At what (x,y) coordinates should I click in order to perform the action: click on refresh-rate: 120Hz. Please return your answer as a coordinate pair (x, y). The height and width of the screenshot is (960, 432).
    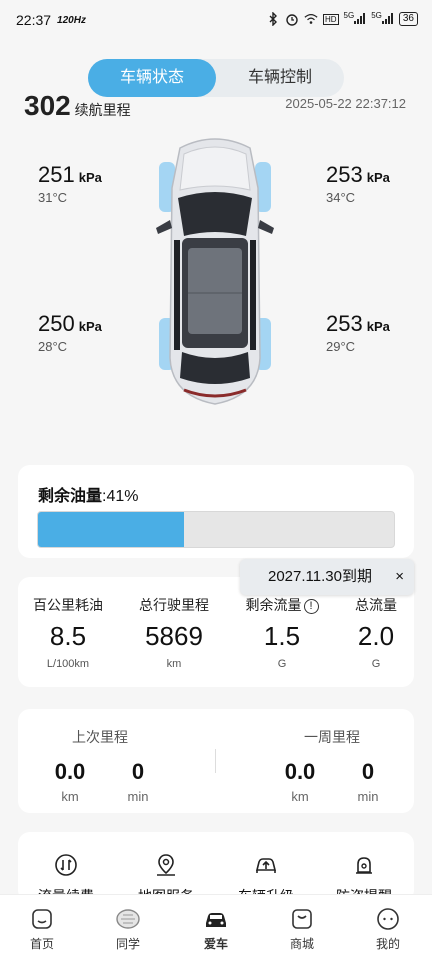
    Looking at the image, I should click on (71, 20).